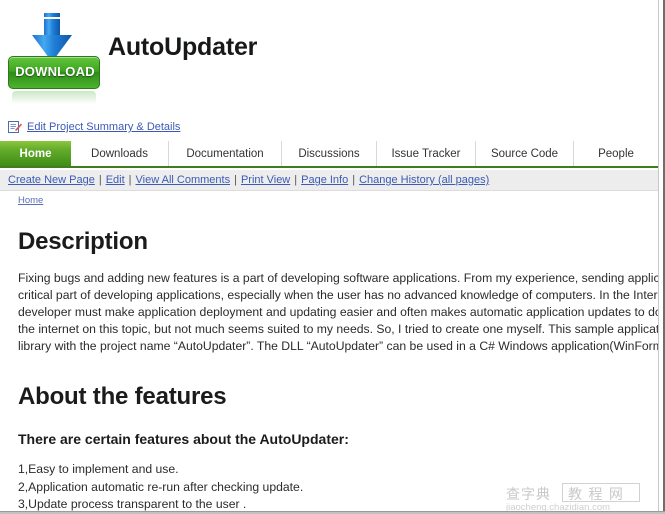 This screenshot has width=665, height=514. I want to click on tab-source-code-label: Source Code, so click(524, 153).